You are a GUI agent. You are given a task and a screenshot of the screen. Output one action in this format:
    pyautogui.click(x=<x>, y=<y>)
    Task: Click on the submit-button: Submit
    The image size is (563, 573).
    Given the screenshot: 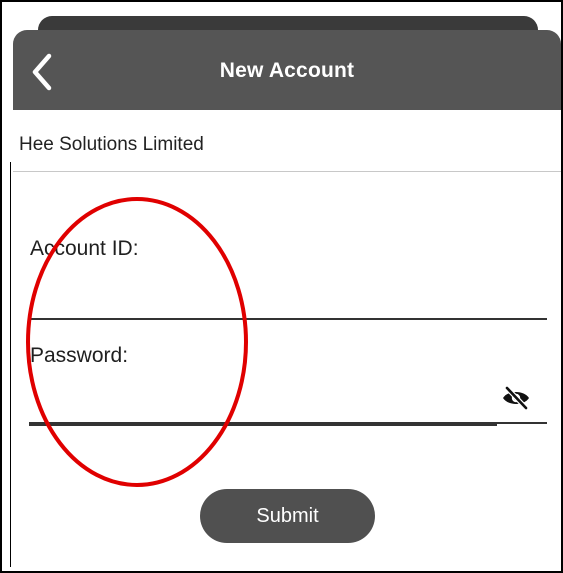 What is the action you would take?
    pyautogui.click(x=287, y=516)
    